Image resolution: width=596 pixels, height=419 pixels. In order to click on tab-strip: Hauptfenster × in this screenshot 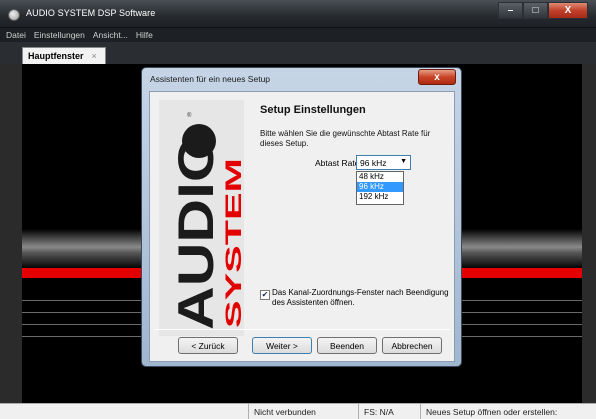, I will do `click(298, 53)`.